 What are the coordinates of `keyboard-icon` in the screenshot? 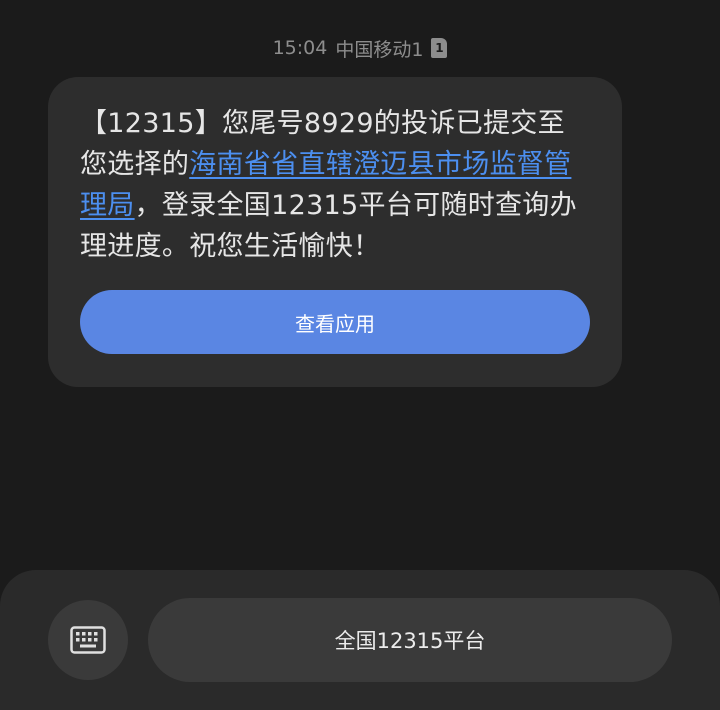 It's located at (88, 640).